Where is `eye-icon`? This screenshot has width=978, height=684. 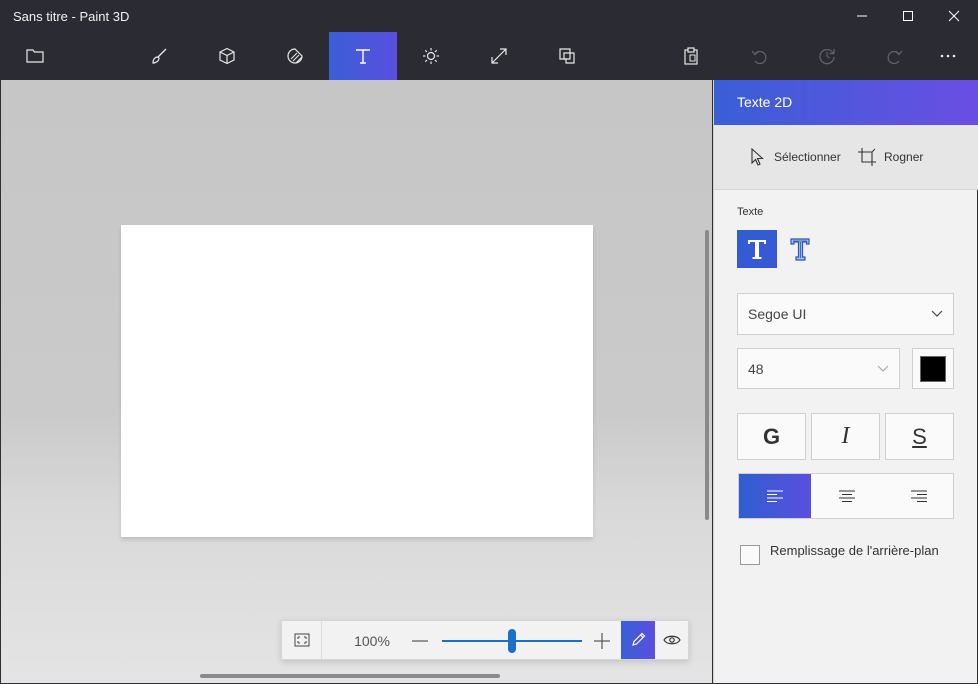
eye-icon is located at coordinates (672, 640).